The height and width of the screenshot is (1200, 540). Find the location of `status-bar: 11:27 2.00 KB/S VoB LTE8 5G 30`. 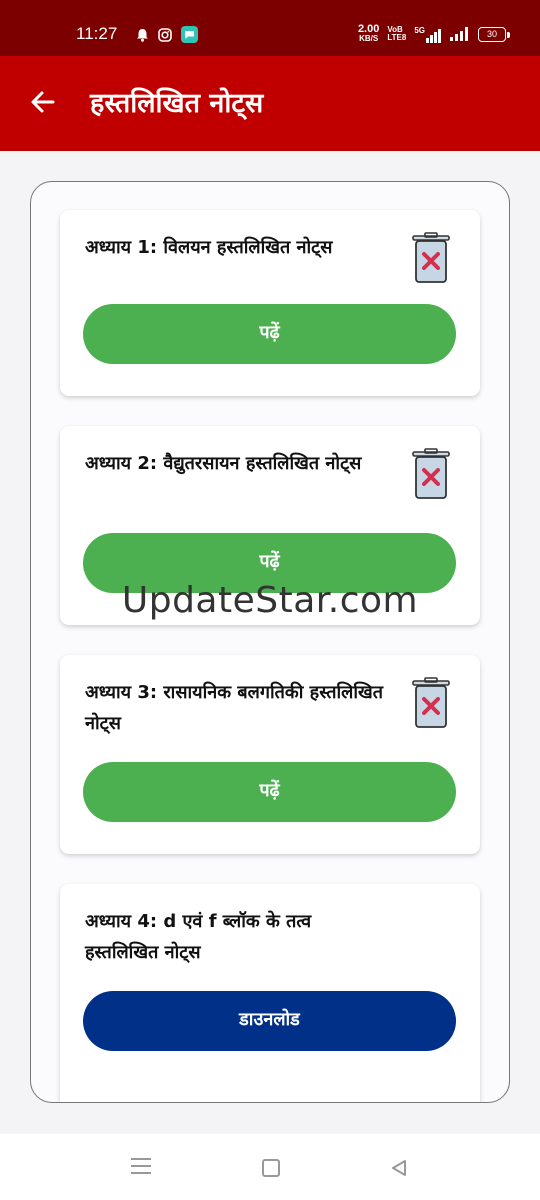

status-bar: 11:27 2.00 KB/S VoB LTE8 5G 30 is located at coordinates (270, 28).